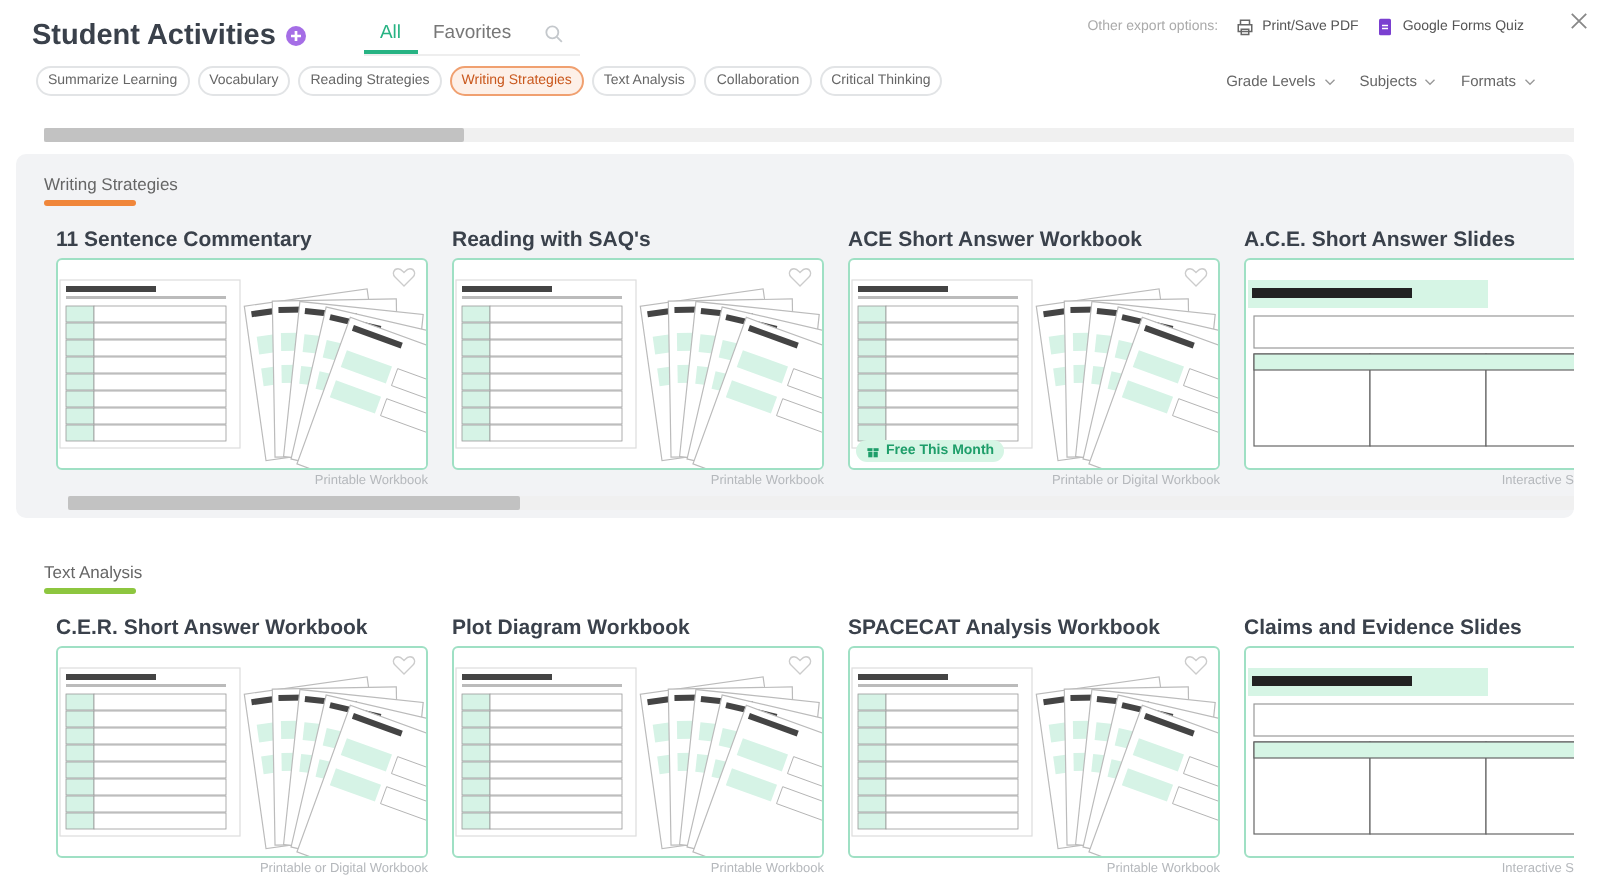 The height and width of the screenshot is (890, 1600). I want to click on activity-title: A.C.E. Short Answer Slides, so click(1381, 241).